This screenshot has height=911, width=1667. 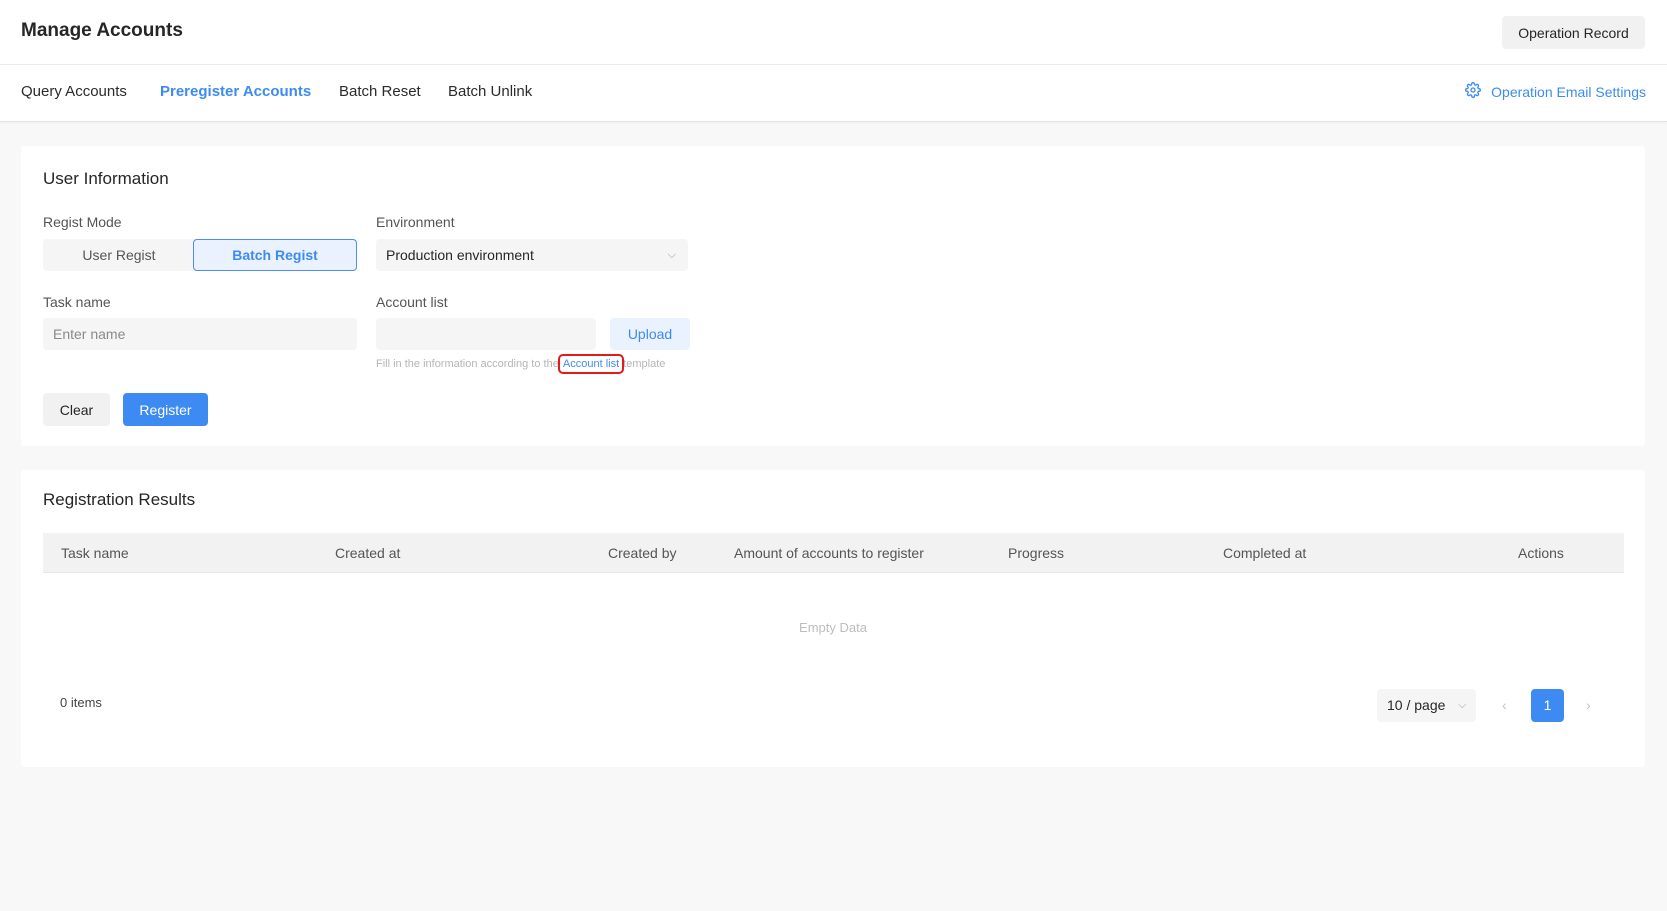 I want to click on operation-email-settings-label: Operation Email Settings, so click(x=1568, y=91).